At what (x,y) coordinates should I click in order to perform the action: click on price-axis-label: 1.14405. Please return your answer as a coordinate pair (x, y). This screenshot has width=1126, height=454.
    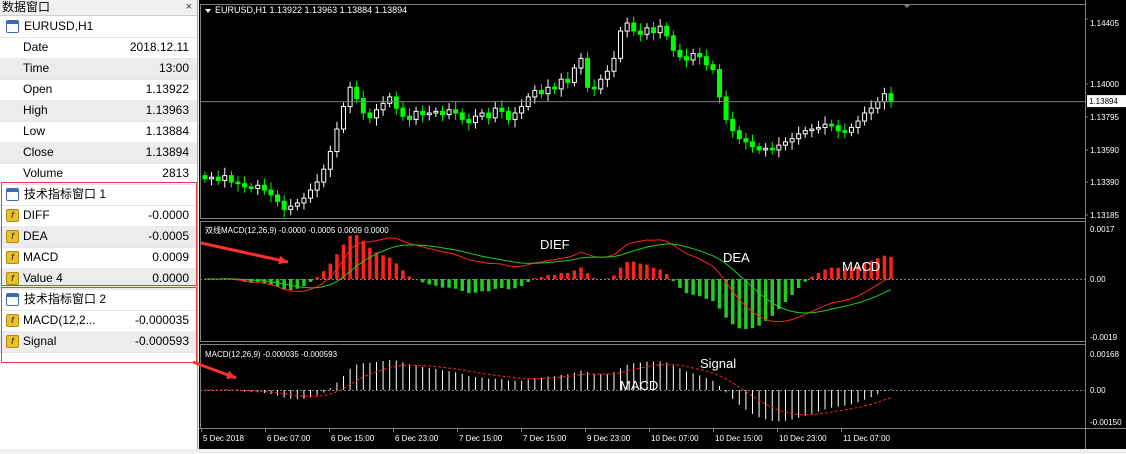
    Looking at the image, I should click on (1104, 23).